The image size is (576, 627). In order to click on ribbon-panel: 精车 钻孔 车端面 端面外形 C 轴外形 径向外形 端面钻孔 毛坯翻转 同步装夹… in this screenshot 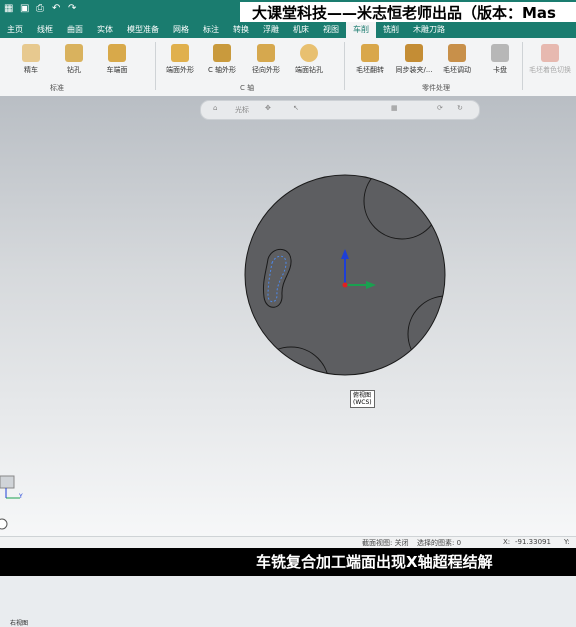, I will do `click(288, 67)`.